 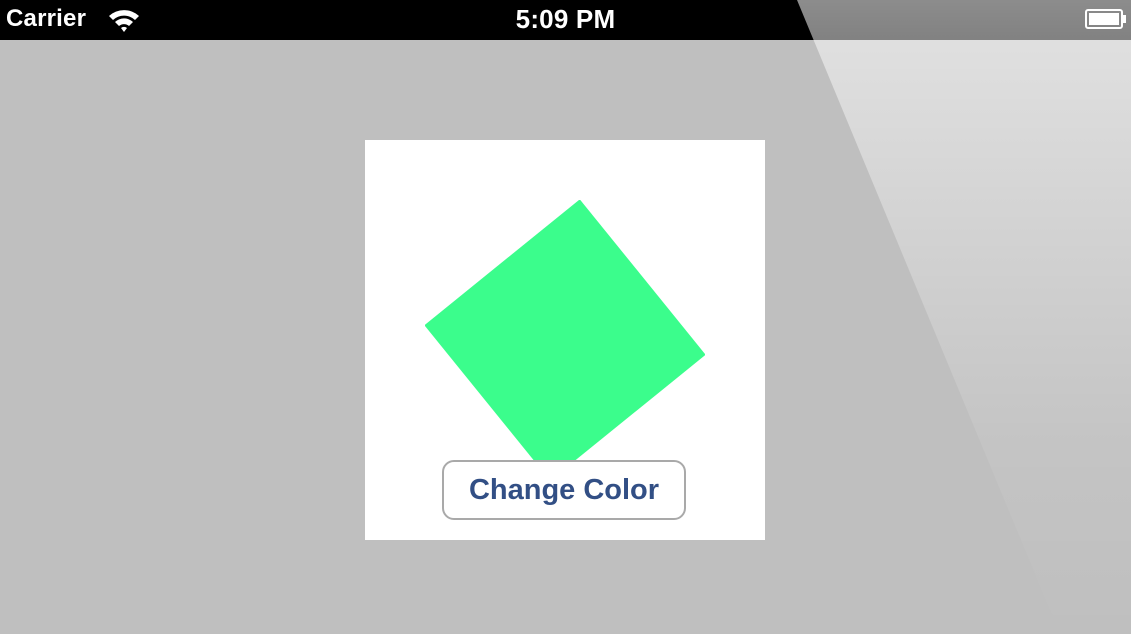 What do you see at coordinates (564, 490) in the screenshot?
I see `change-color-button: Change Color` at bounding box center [564, 490].